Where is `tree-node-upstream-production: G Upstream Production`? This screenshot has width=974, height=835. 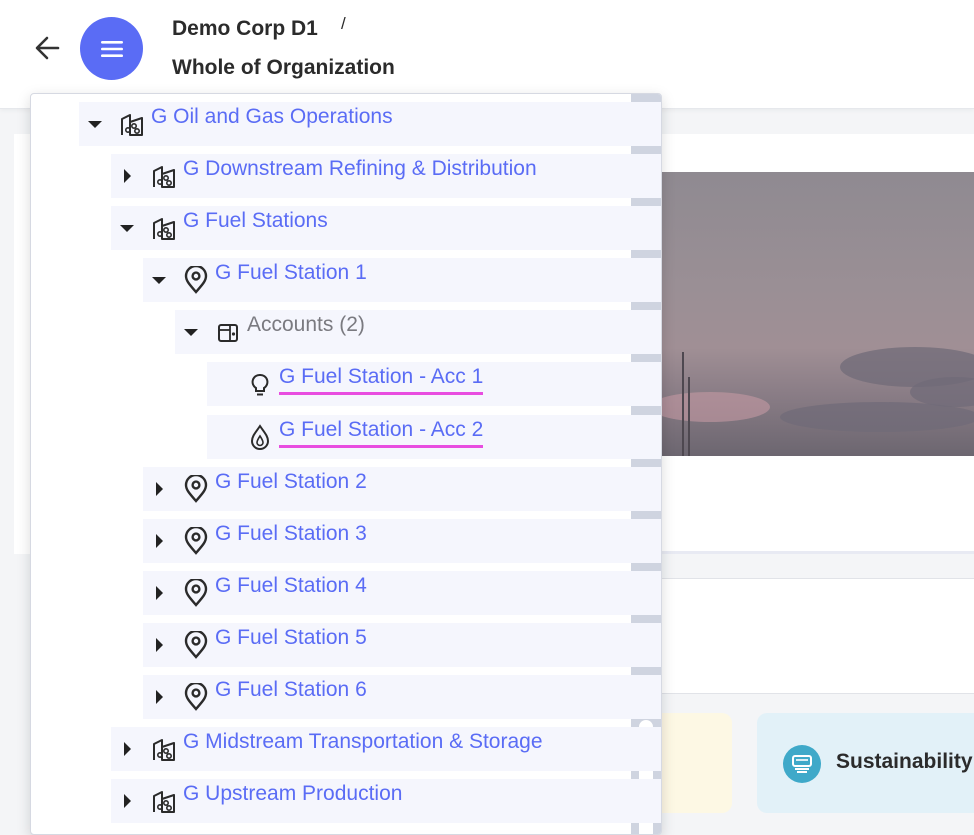
tree-node-upstream-production: G Upstream Production is located at coordinates (386, 801).